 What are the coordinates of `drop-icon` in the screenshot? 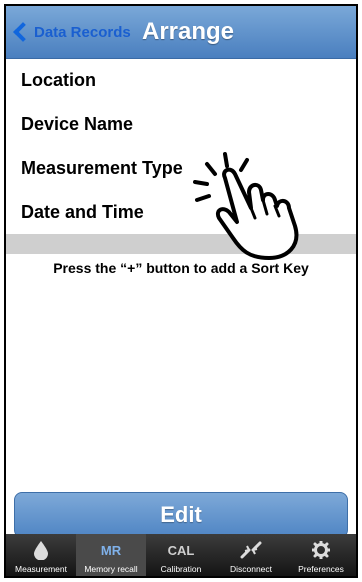 It's located at (41, 550).